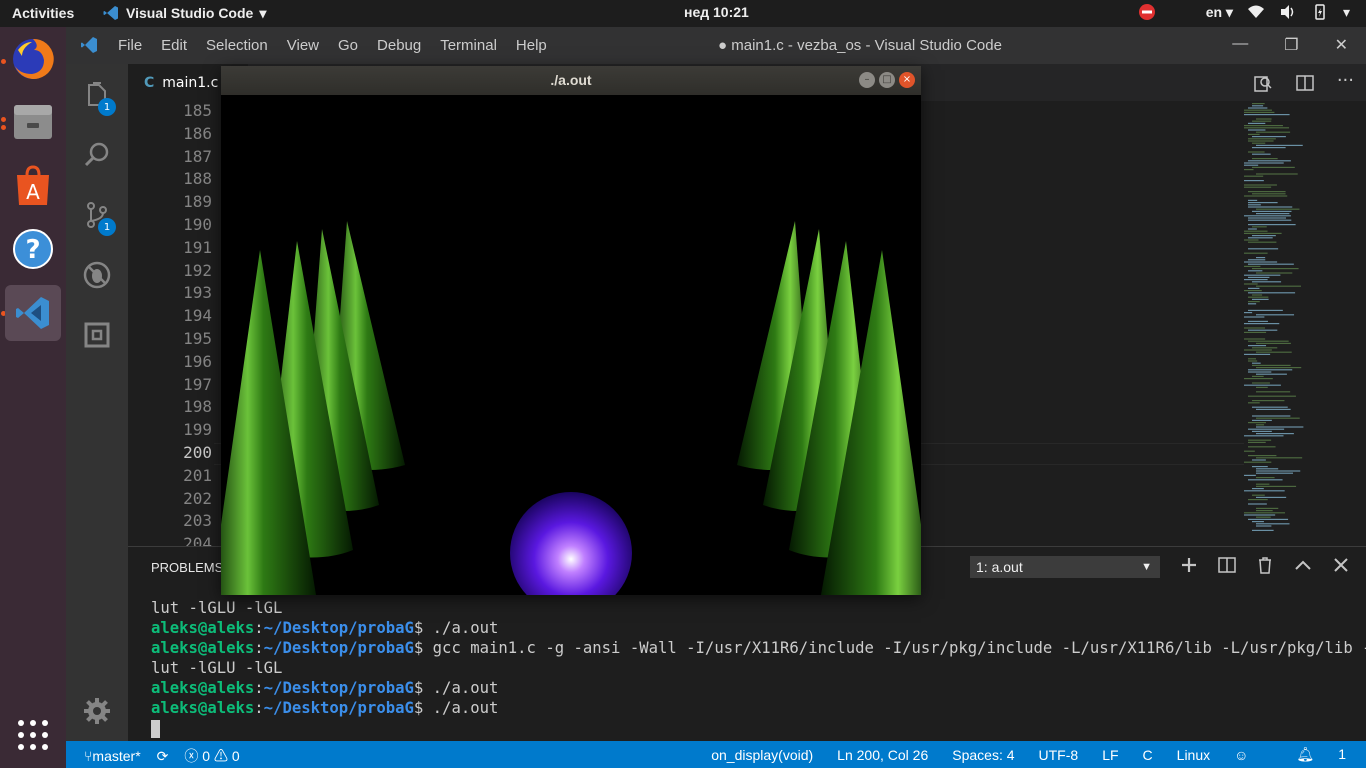 The image size is (1366, 768). I want to click on clock: нед 10:21, so click(716, 12).